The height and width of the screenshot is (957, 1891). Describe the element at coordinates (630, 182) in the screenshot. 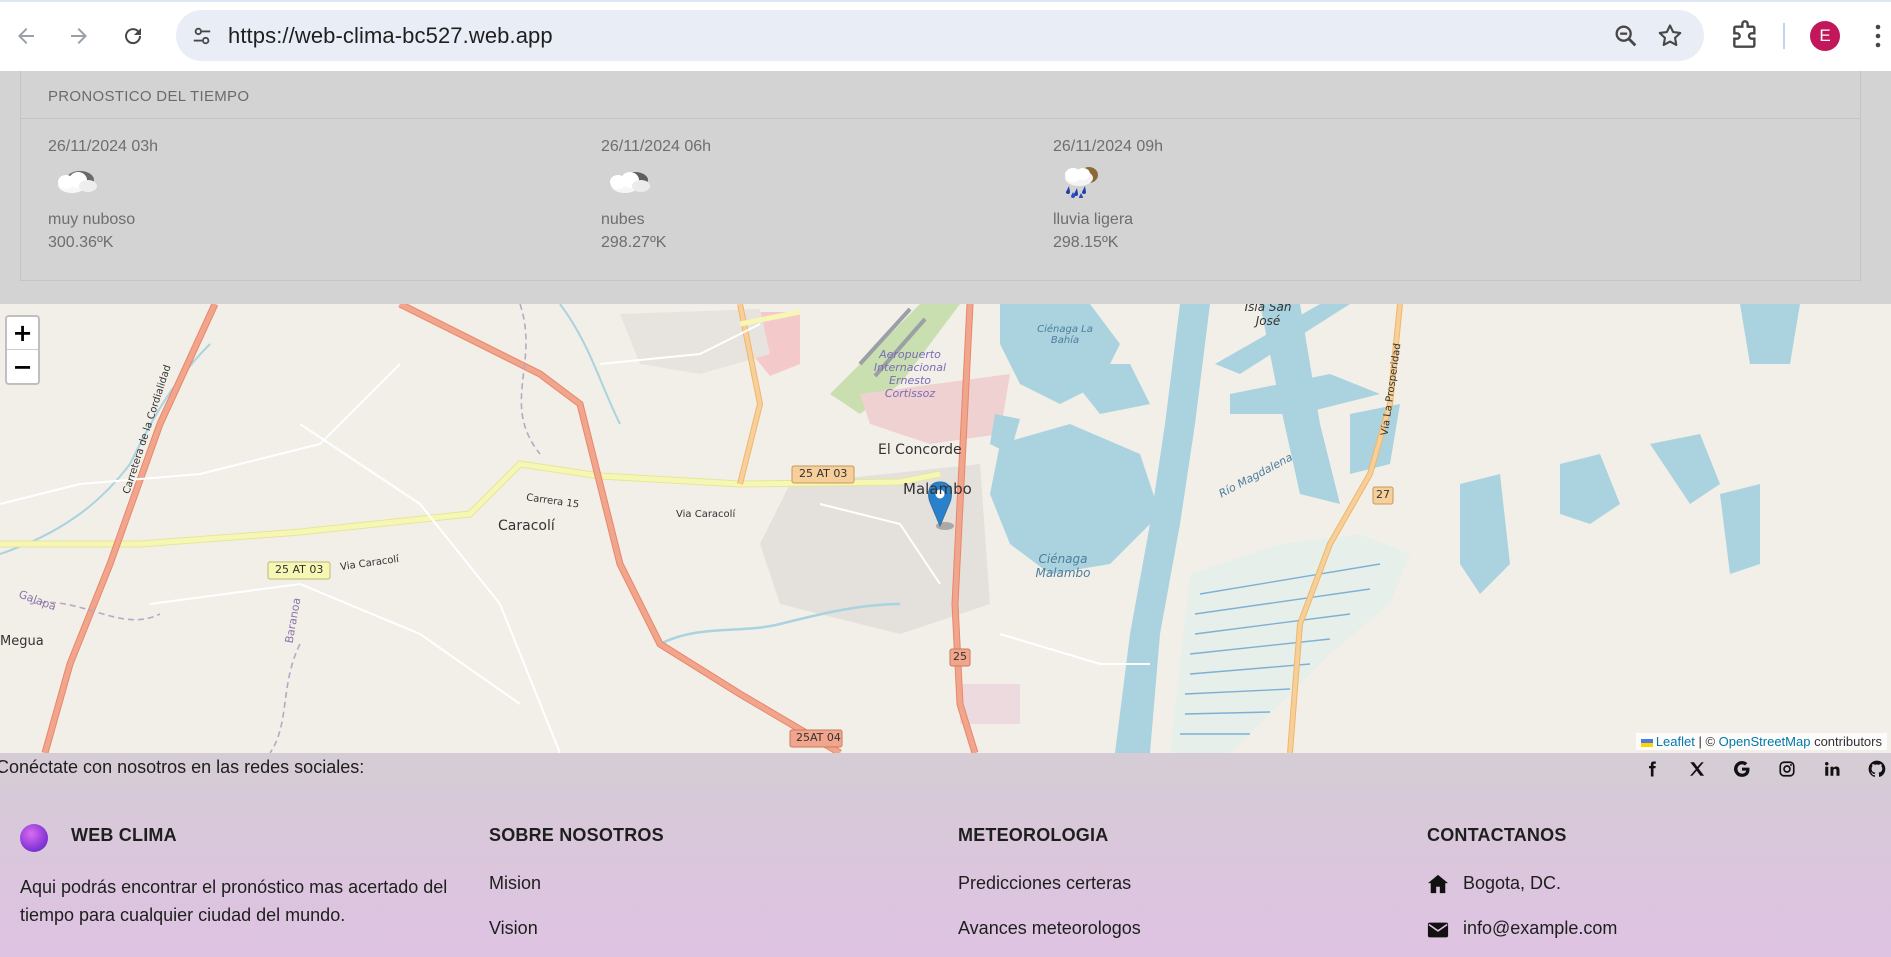

I see `cloud-icon` at that location.